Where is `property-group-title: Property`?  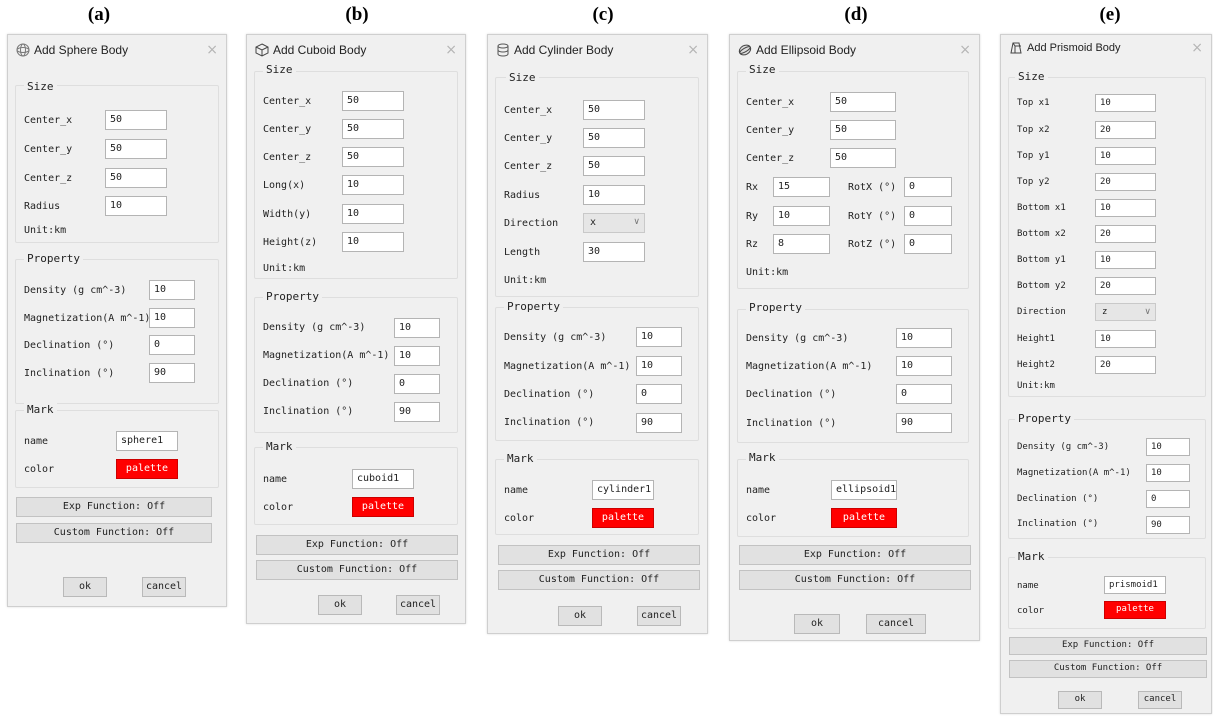 property-group-title: Property is located at coordinates (775, 307).